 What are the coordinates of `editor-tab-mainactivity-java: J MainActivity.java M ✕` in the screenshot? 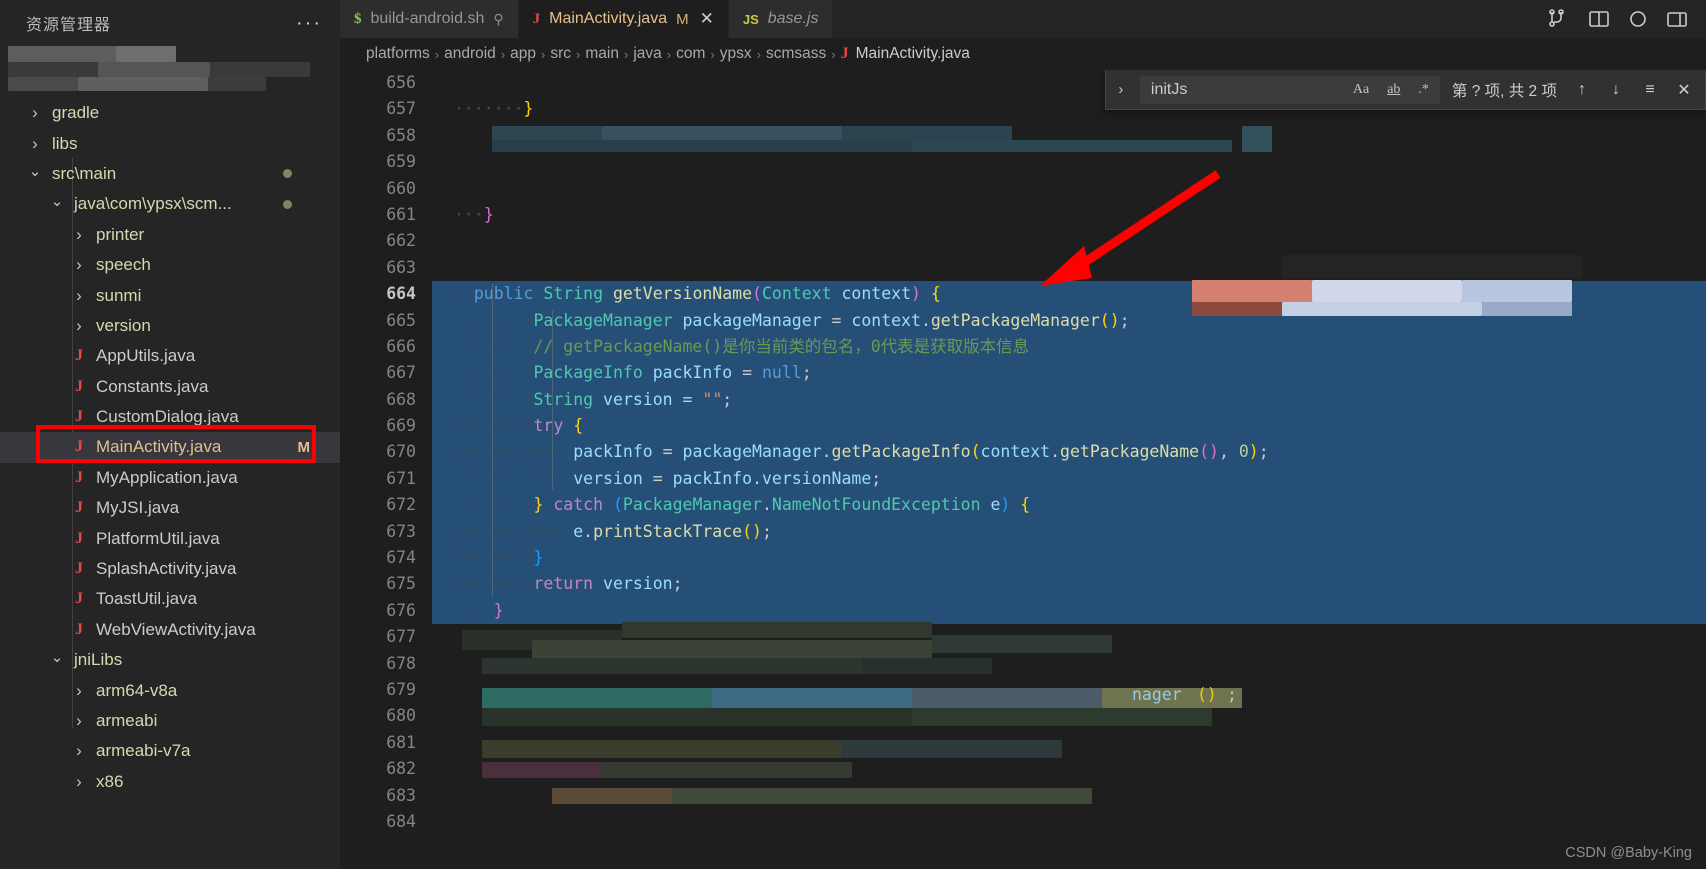 It's located at (623, 19).